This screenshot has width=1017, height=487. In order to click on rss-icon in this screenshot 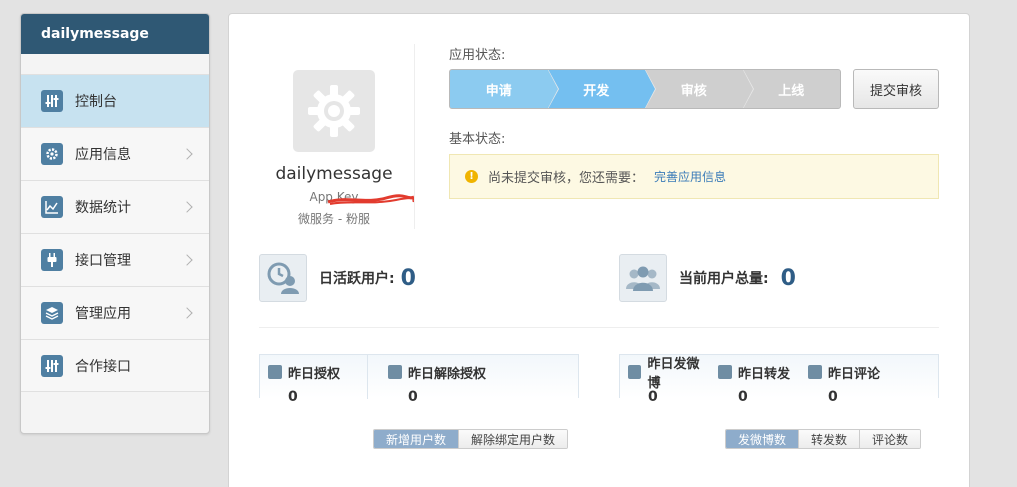, I will do `click(635, 372)`.